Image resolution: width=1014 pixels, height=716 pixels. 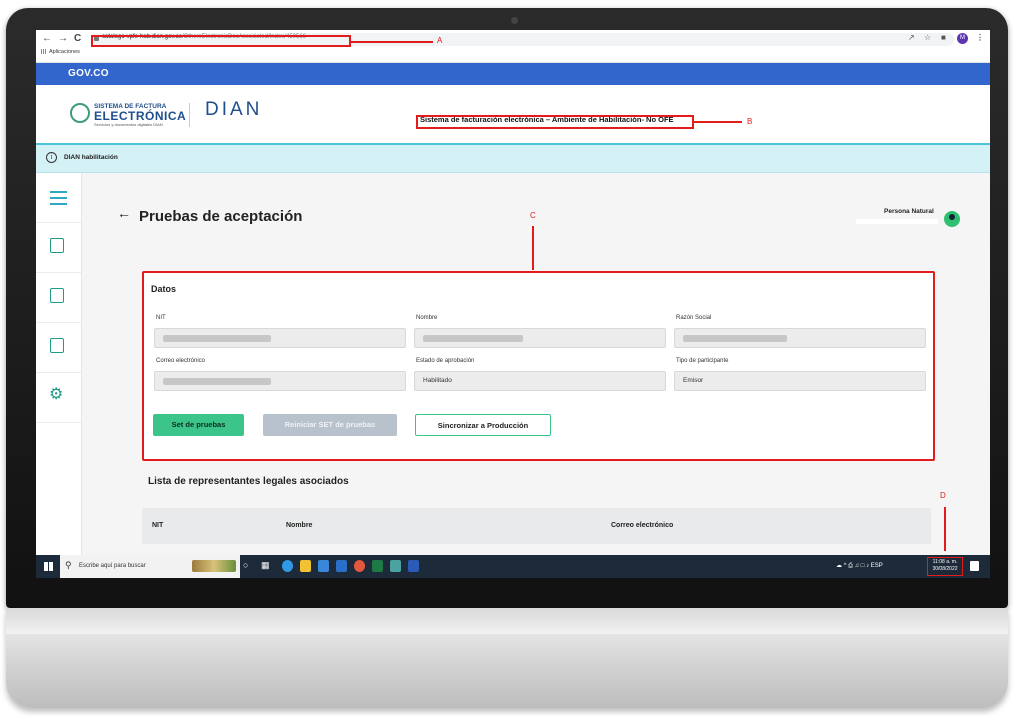 I want to click on task-view-icon: ▦, so click(x=265, y=565).